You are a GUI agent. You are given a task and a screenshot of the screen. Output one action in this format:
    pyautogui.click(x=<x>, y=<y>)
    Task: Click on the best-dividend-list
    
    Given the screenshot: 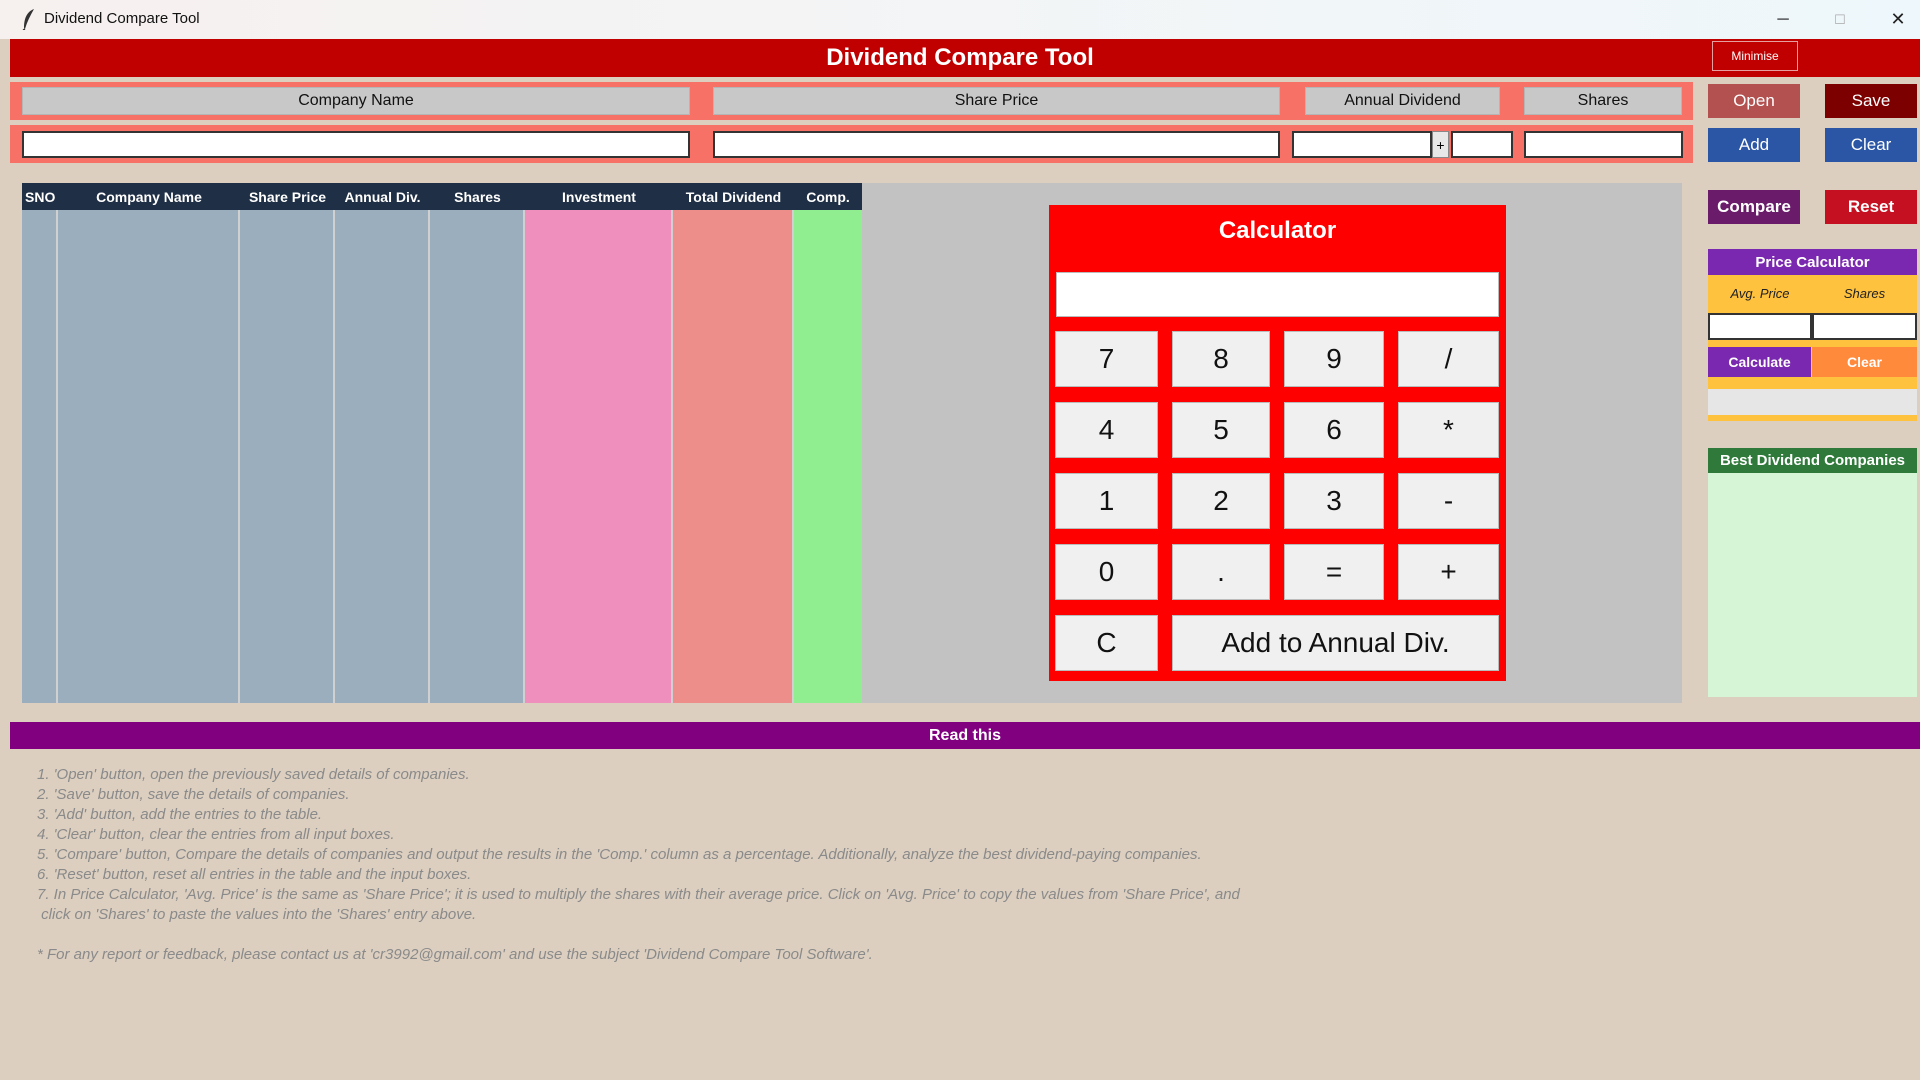 What is the action you would take?
    pyautogui.click(x=1812, y=585)
    